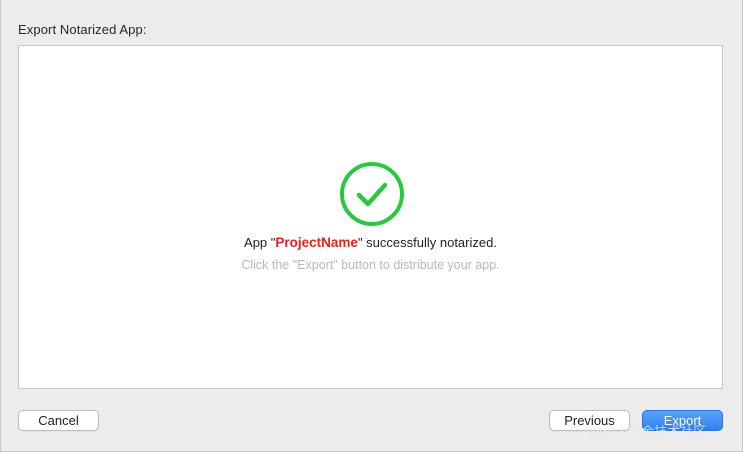  Describe the element at coordinates (589, 420) in the screenshot. I see `previous-button: Previous` at that location.